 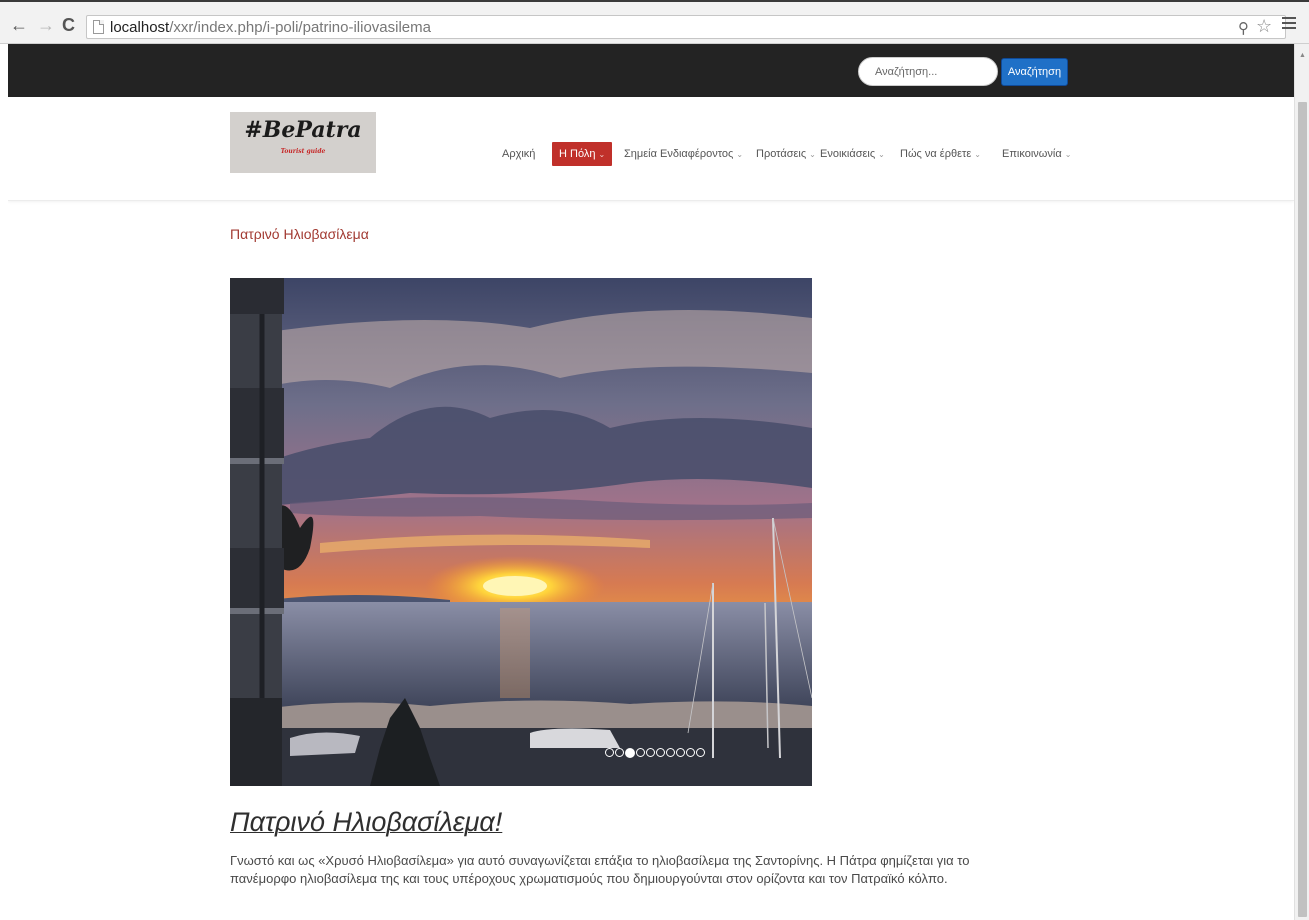 What do you see at coordinates (1264, 26) in the screenshot?
I see `bookmark-star-icon: ☆` at bounding box center [1264, 26].